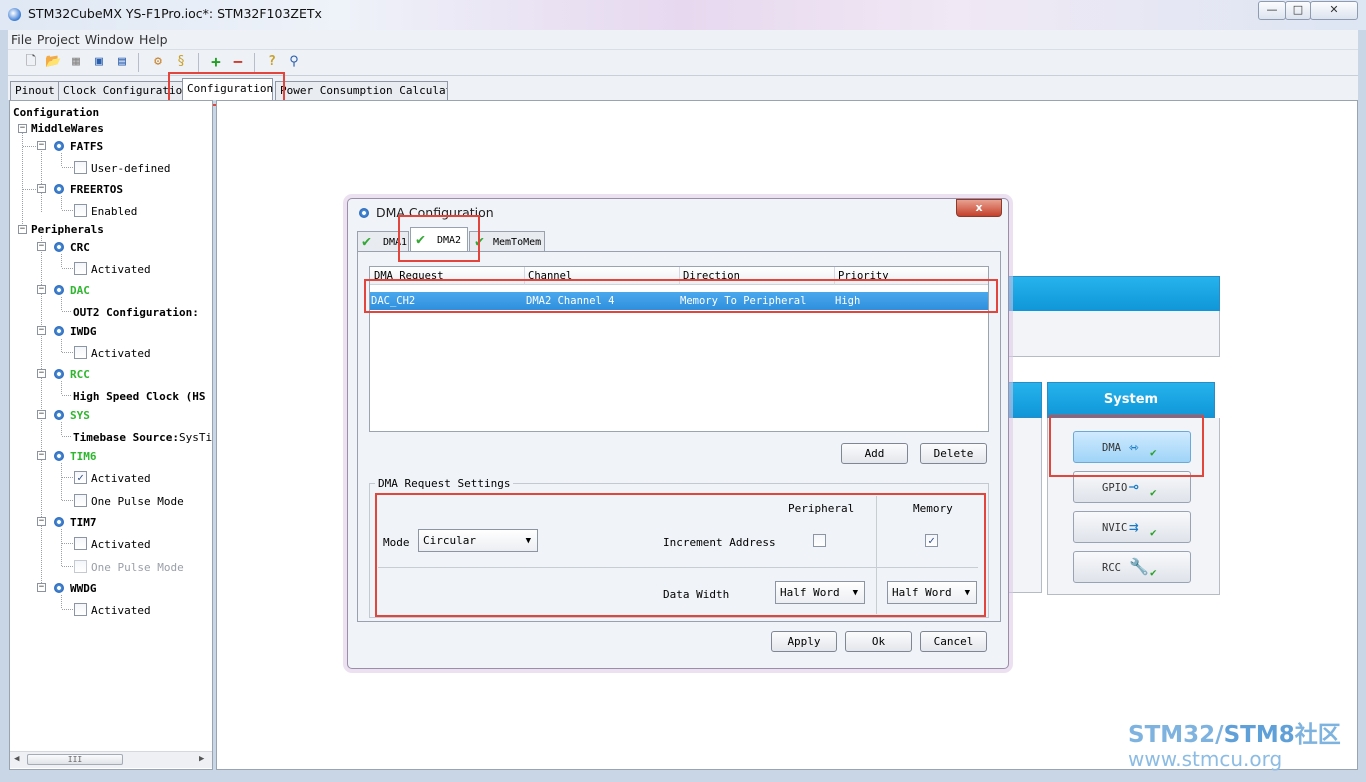 Image resolution: width=1366 pixels, height=782 pixels. What do you see at coordinates (58, 39) in the screenshot?
I see `menu-project: Project` at bounding box center [58, 39].